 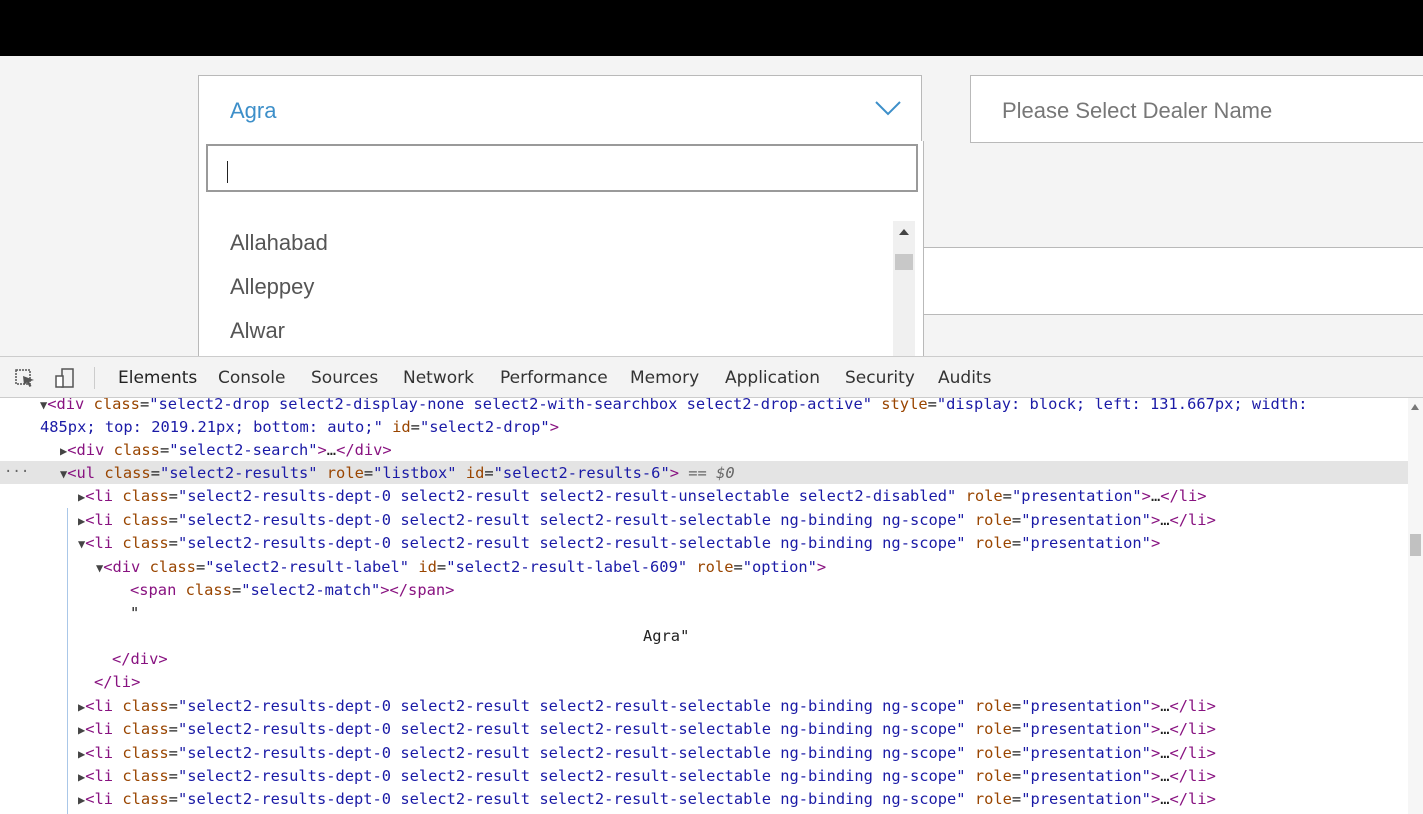 I want to click on dropdown-search-input, so click(x=562, y=168).